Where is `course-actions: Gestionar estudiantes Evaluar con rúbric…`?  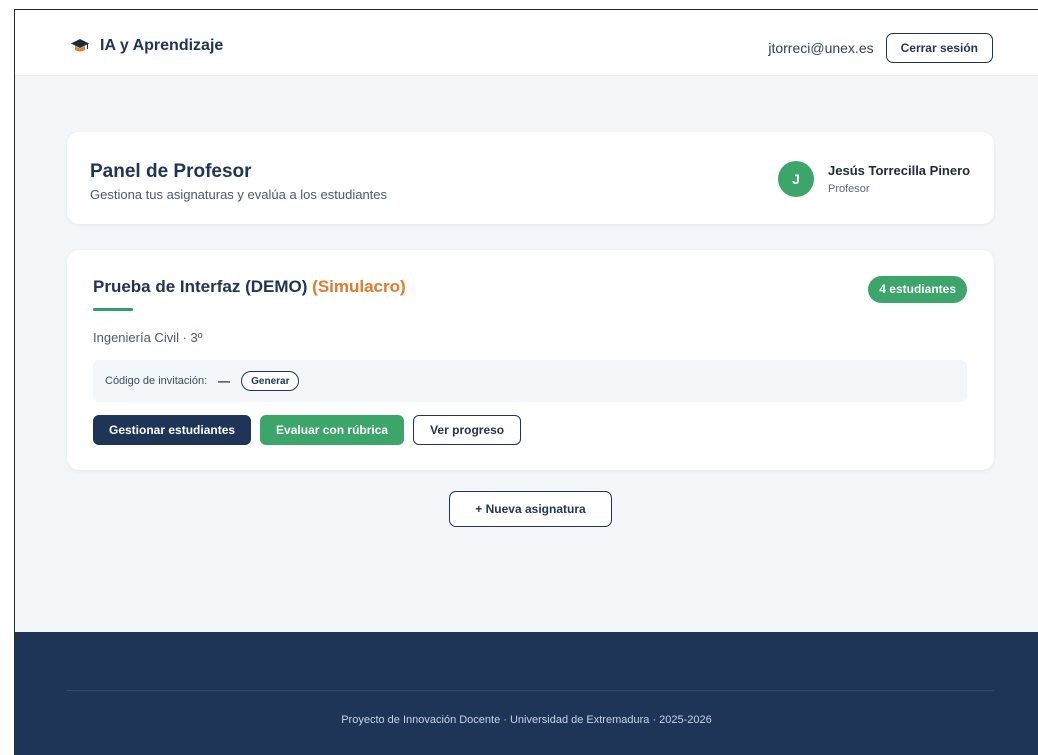 course-actions: Gestionar estudiantes Evaluar con rúbric… is located at coordinates (307, 430).